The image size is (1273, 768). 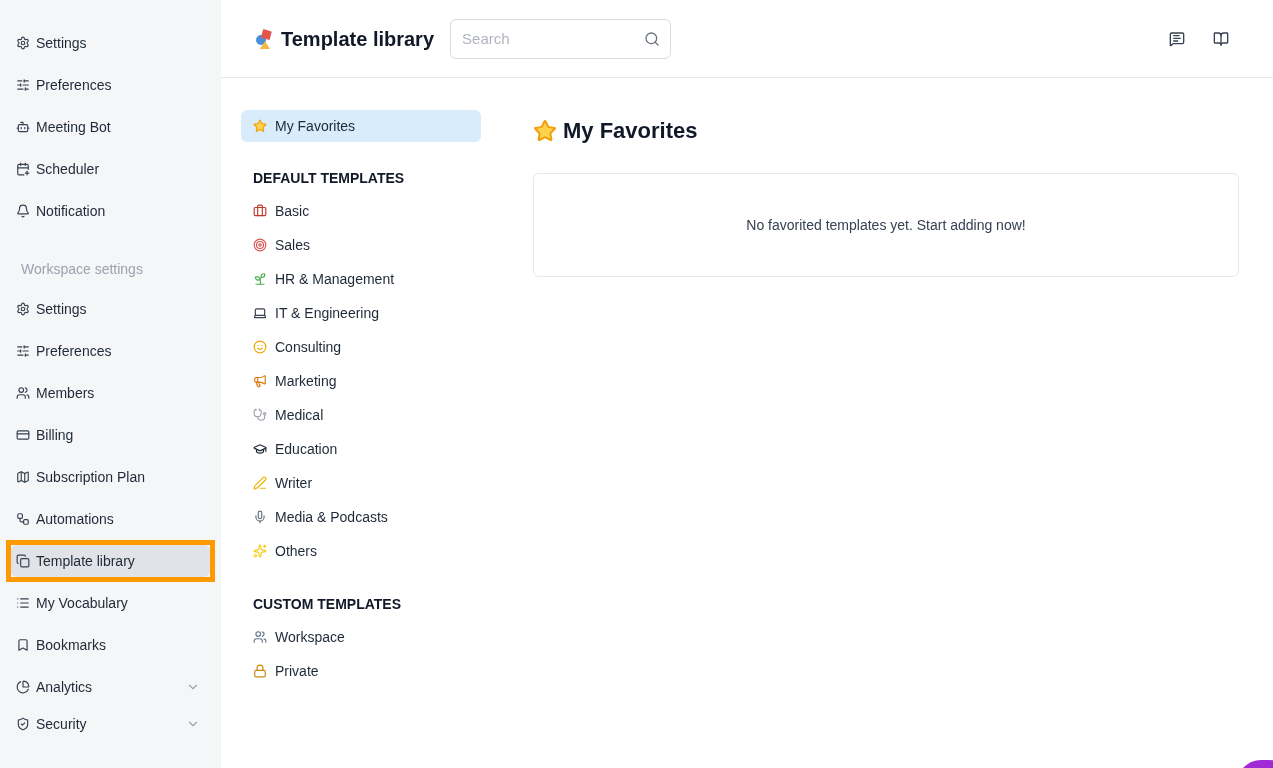 What do you see at coordinates (110, 393) in the screenshot?
I see `sidebar-item: Members` at bounding box center [110, 393].